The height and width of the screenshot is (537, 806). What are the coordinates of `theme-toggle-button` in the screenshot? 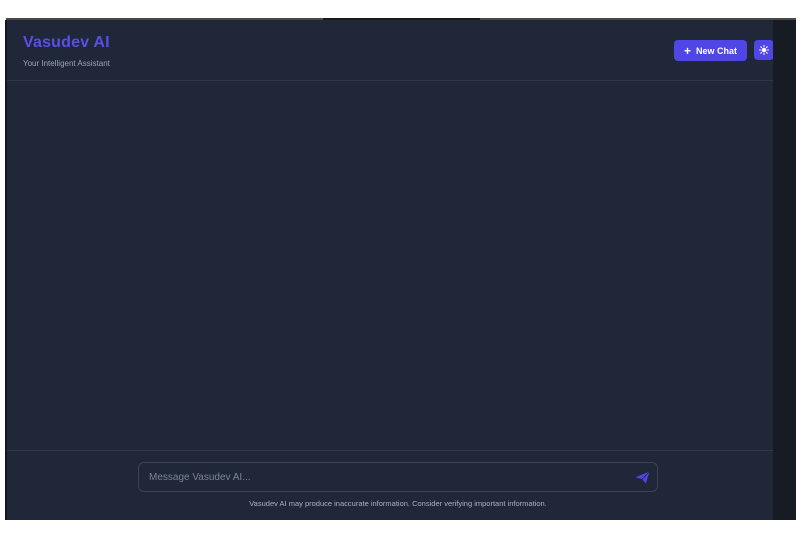 It's located at (764, 50).